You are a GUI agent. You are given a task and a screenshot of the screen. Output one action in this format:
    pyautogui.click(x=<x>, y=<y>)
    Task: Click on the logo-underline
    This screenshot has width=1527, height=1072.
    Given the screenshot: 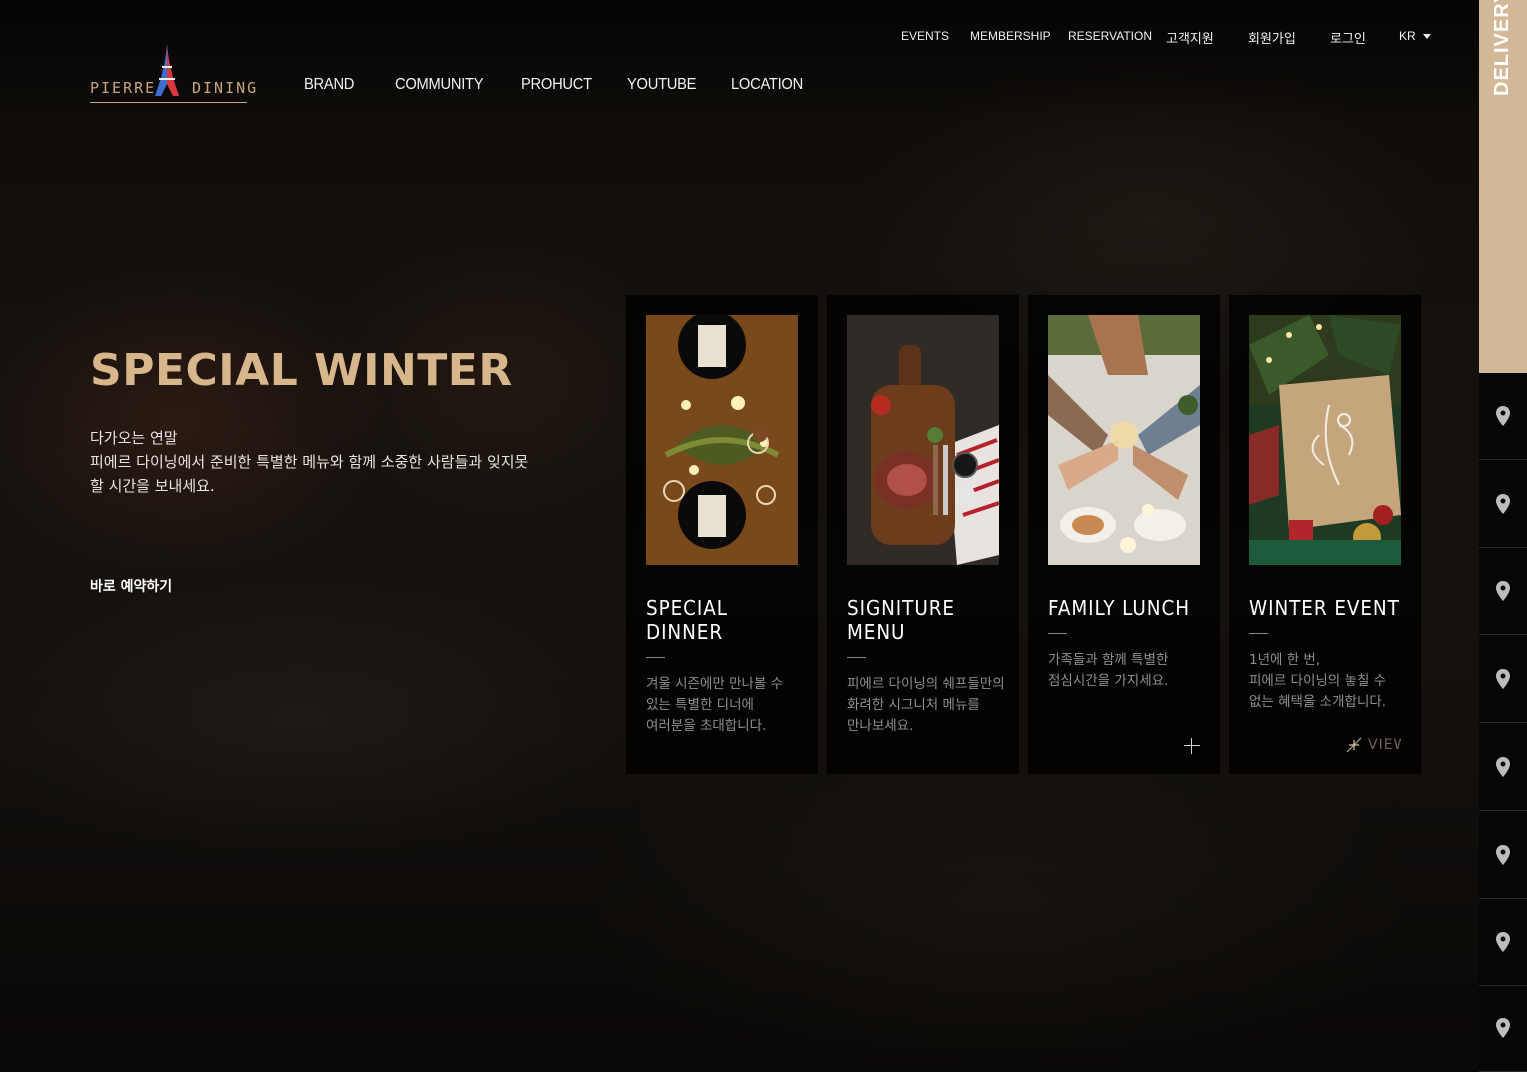 What is the action you would take?
    pyautogui.click(x=168, y=102)
    